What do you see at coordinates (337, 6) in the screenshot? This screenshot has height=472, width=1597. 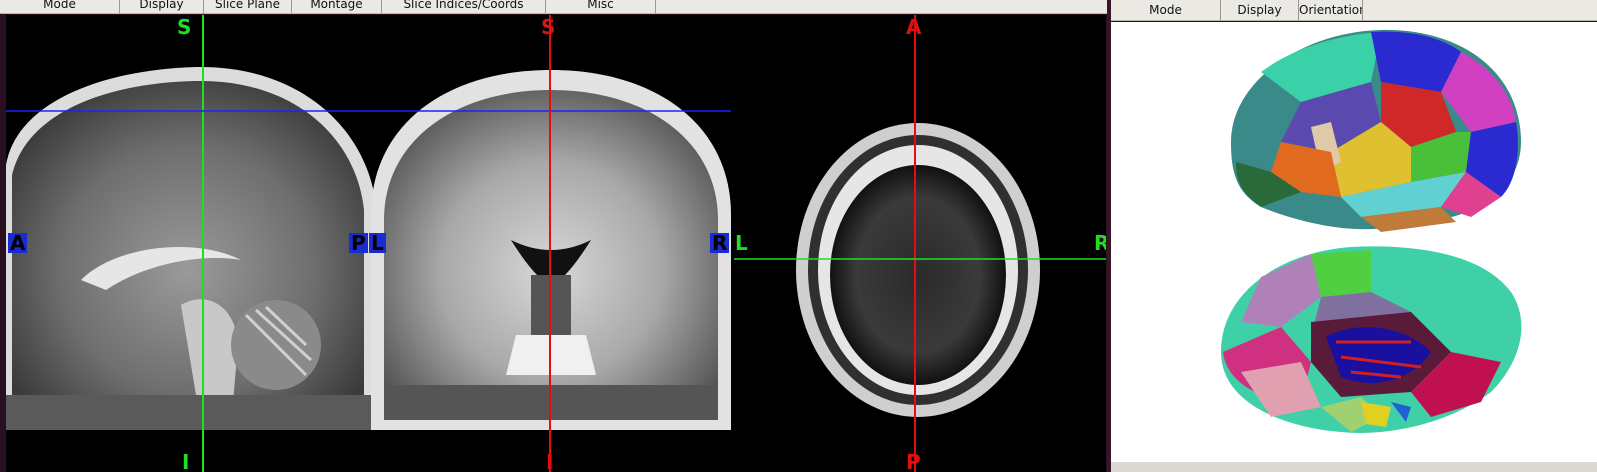 I see `tab-montage: Montage` at bounding box center [337, 6].